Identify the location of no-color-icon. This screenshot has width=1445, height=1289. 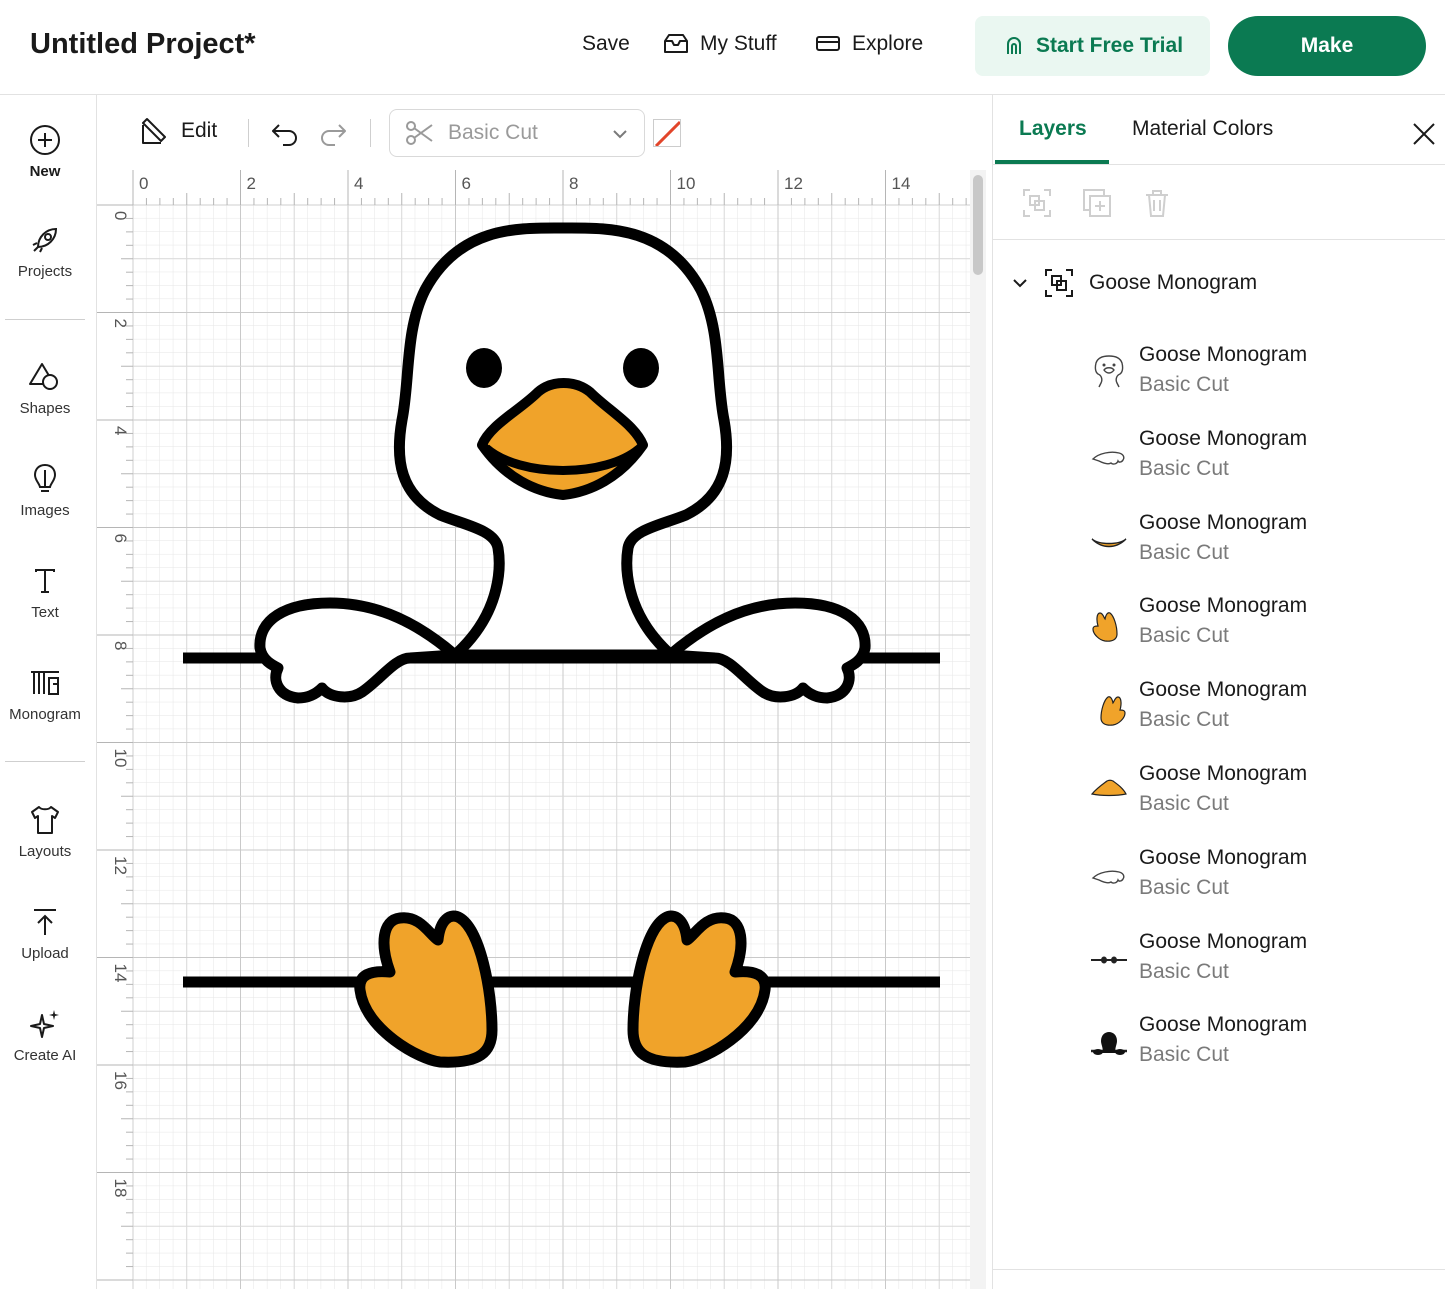
(667, 133).